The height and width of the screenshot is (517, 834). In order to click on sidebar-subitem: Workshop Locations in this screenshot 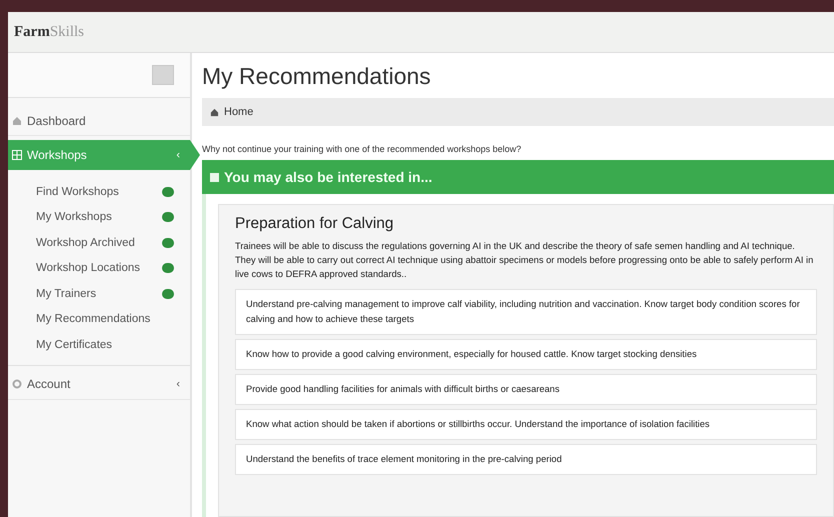, I will do `click(88, 268)`.